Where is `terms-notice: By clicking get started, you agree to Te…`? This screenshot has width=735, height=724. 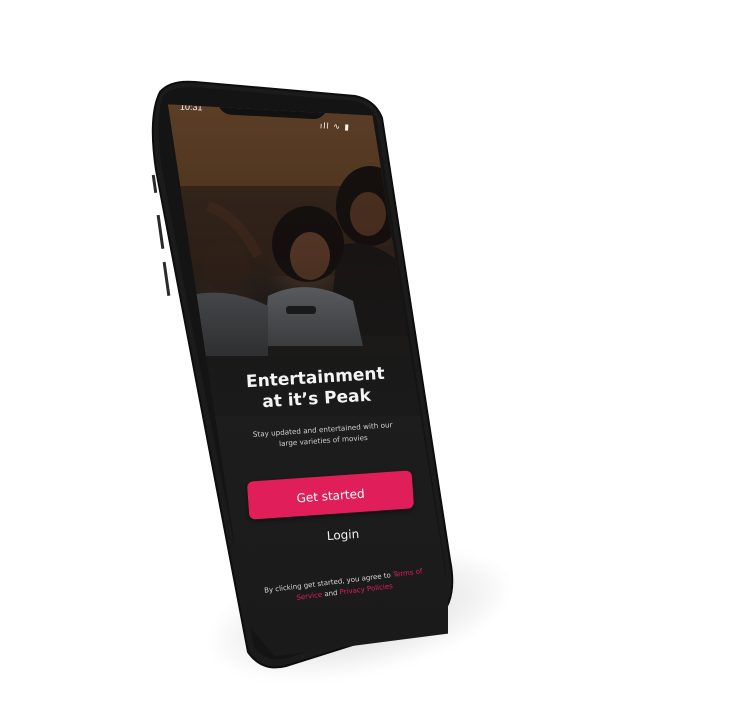 terms-notice: By clicking get started, you agree to Te… is located at coordinates (343, 586).